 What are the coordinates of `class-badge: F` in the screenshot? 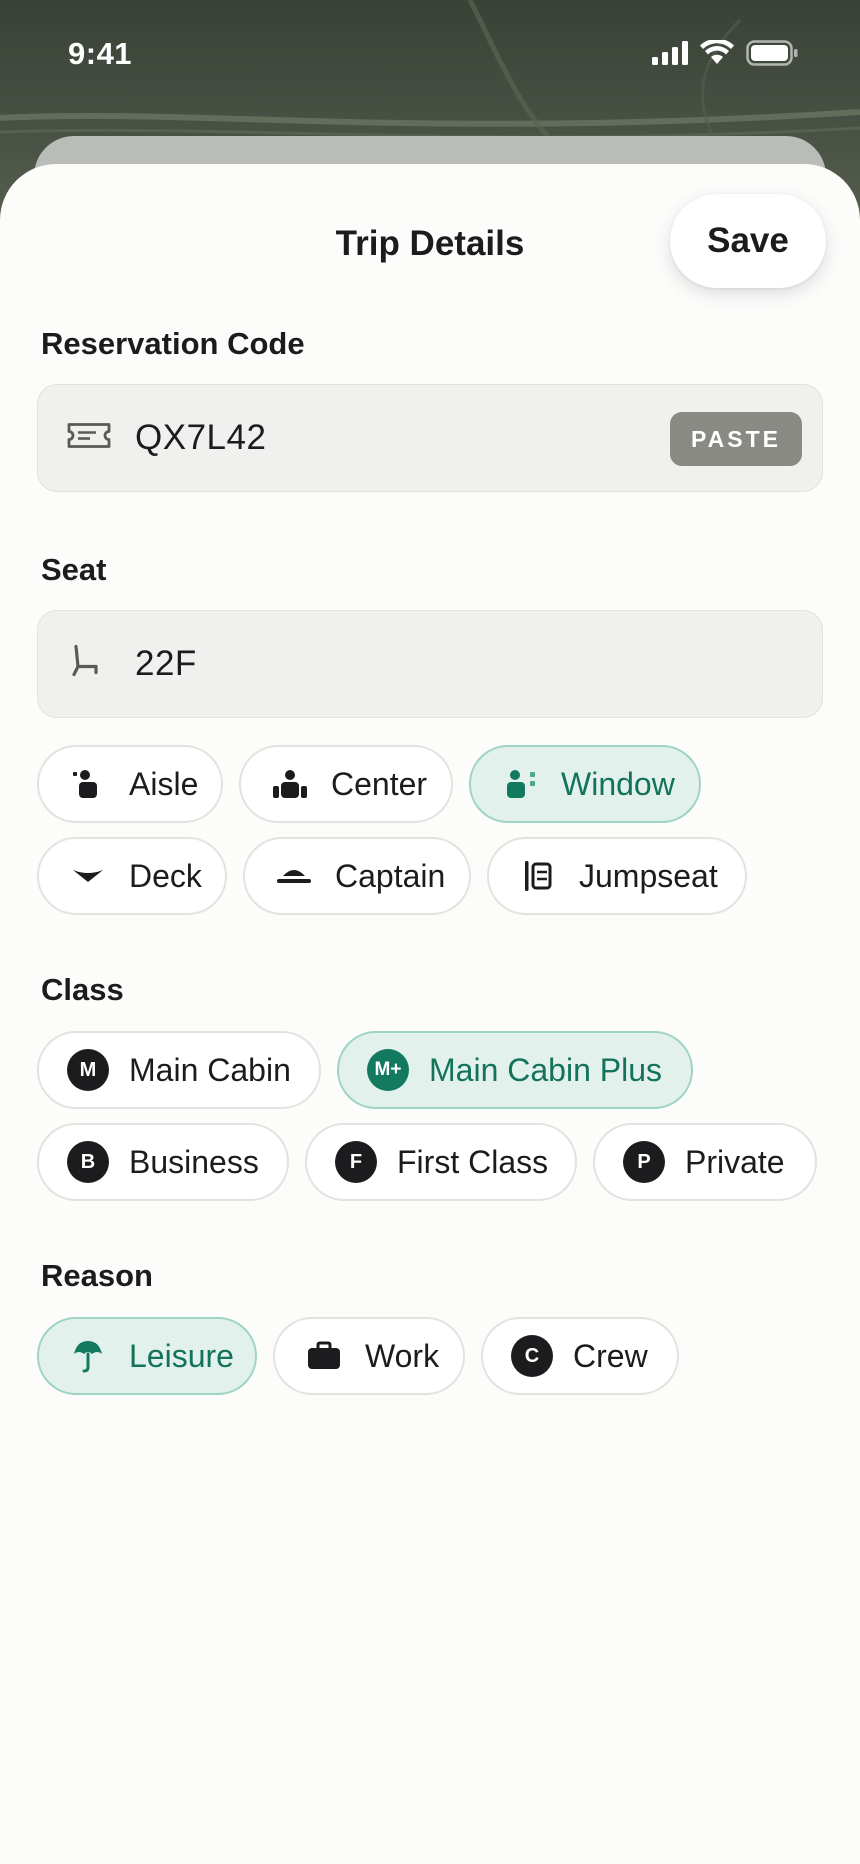 It's located at (356, 1162).